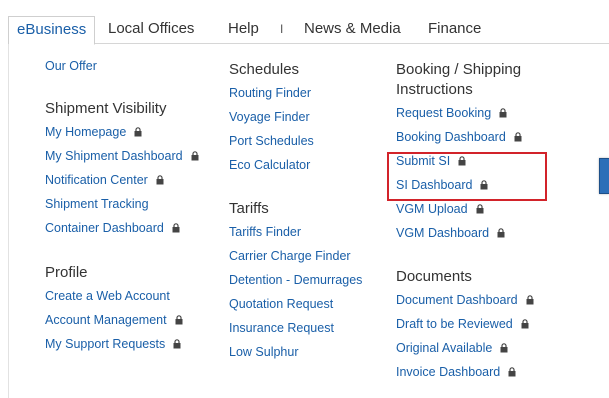 Image resolution: width=609 pixels, height=398 pixels. Describe the element at coordinates (434, 89) in the screenshot. I see `heading-instructions: Instructions` at that location.